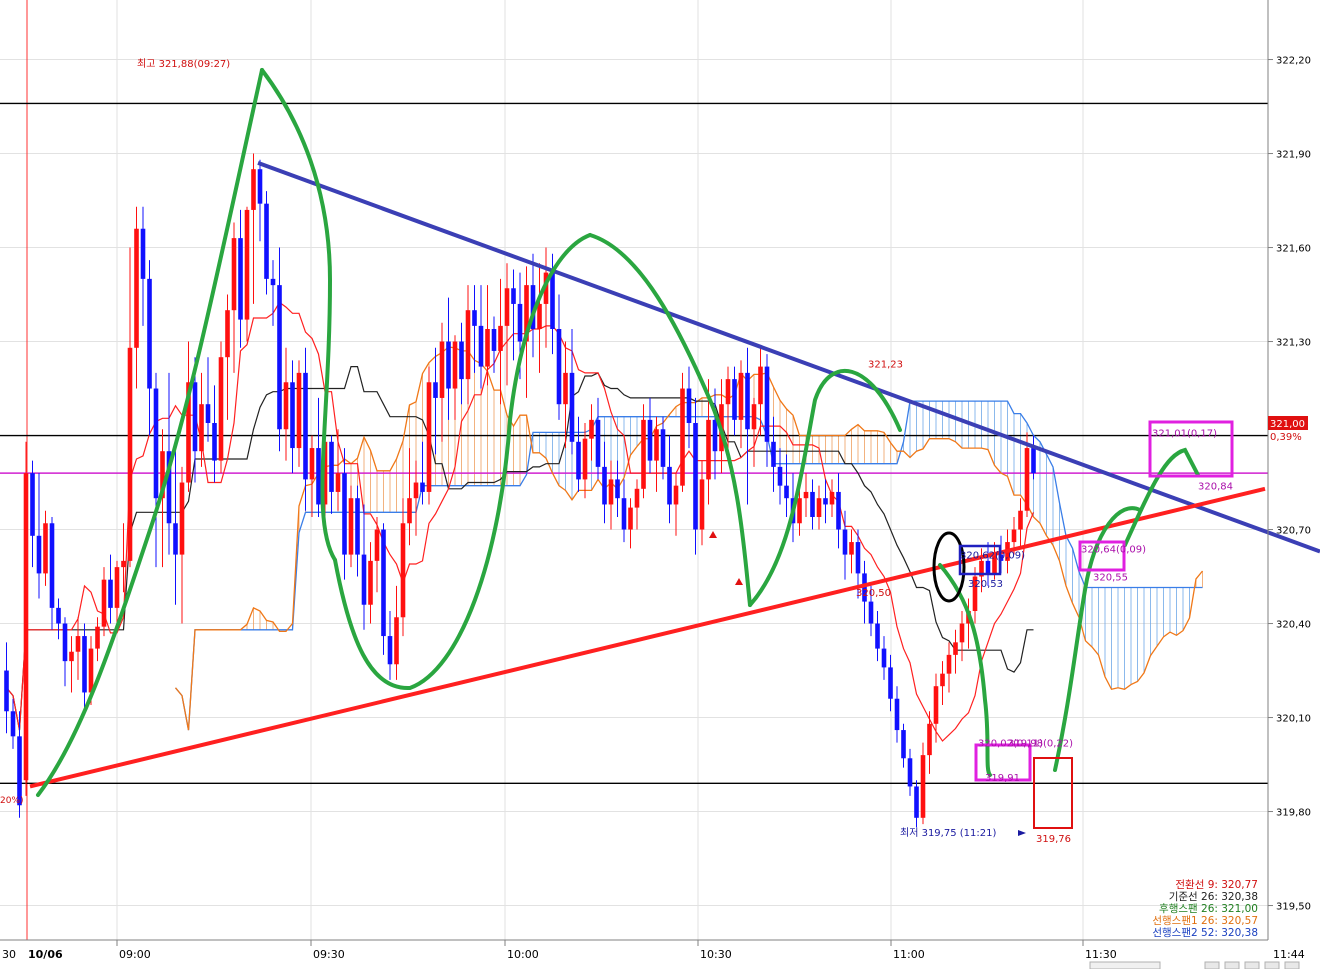  What do you see at coordinates (523, 954) in the screenshot?
I see `x-tick-label: 10:00` at bounding box center [523, 954].